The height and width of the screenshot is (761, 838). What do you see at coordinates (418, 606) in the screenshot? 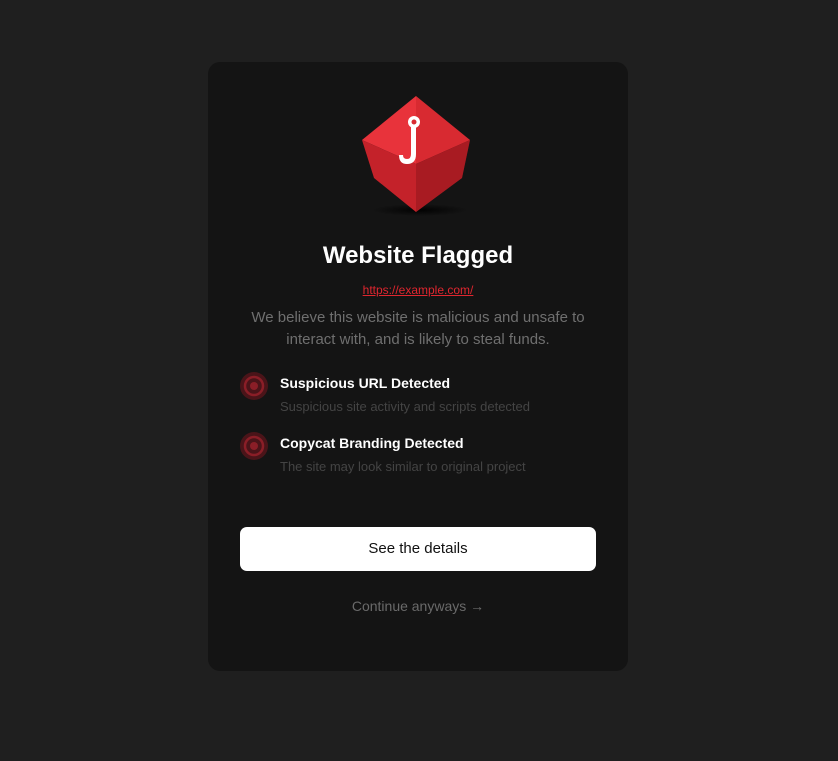
I see `continue-anyways-link: Continue anyways →` at bounding box center [418, 606].